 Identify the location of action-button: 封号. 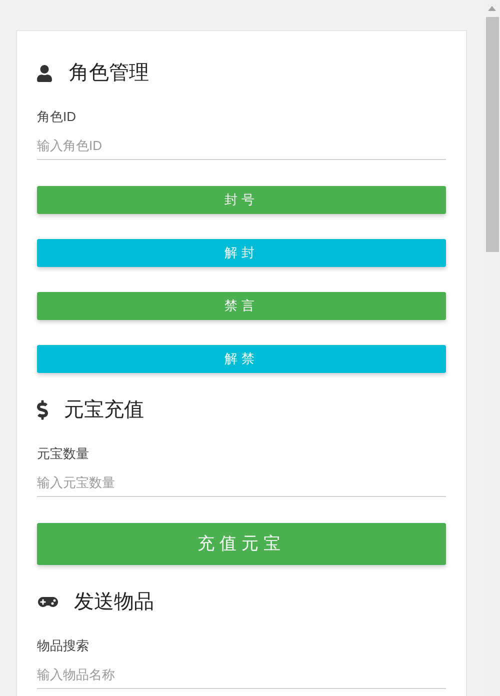
(241, 200).